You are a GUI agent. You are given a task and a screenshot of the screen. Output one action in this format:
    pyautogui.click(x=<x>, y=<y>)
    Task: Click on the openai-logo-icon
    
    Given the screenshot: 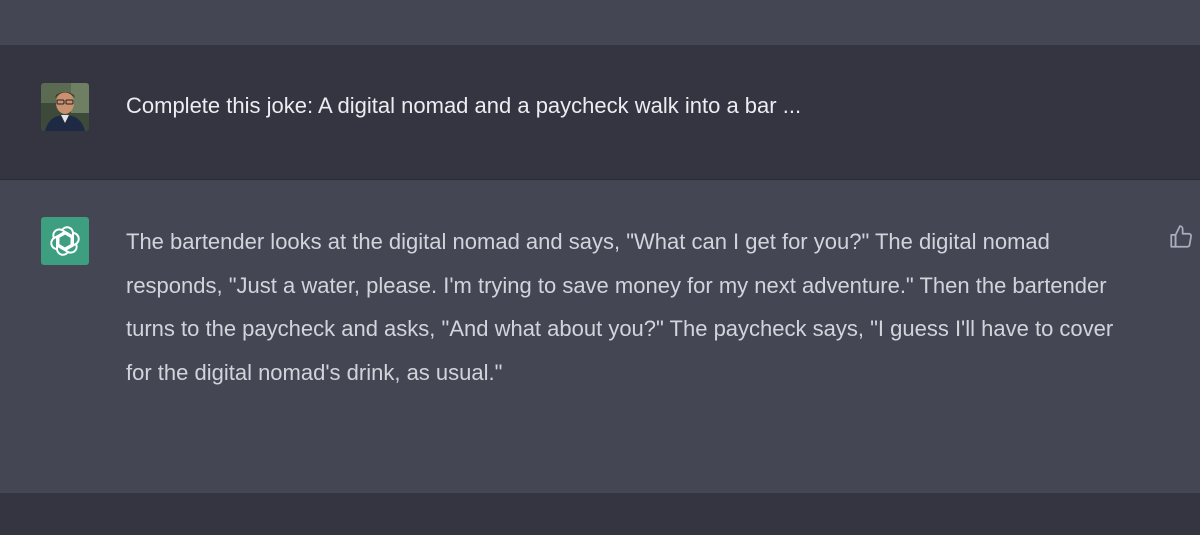 What is the action you would take?
    pyautogui.click(x=65, y=241)
    